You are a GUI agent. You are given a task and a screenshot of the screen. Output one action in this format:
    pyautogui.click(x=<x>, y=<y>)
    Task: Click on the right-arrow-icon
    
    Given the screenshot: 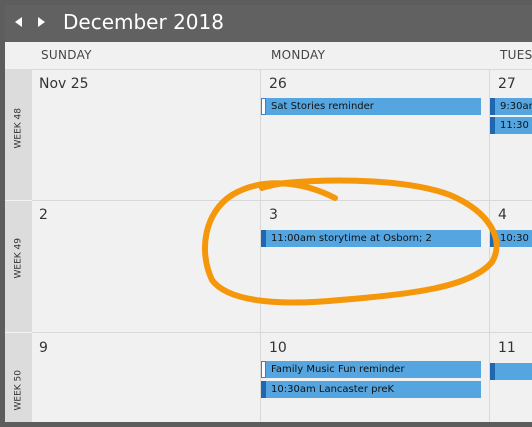 What is the action you would take?
    pyautogui.click(x=41, y=22)
    